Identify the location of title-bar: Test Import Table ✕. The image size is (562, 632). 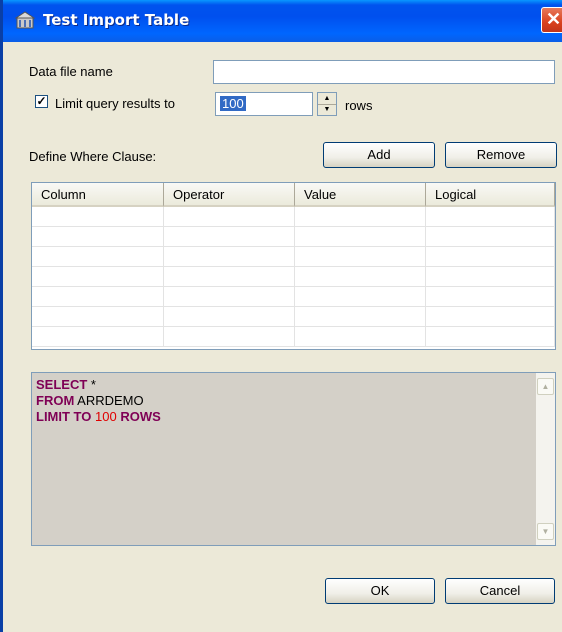
(282, 21).